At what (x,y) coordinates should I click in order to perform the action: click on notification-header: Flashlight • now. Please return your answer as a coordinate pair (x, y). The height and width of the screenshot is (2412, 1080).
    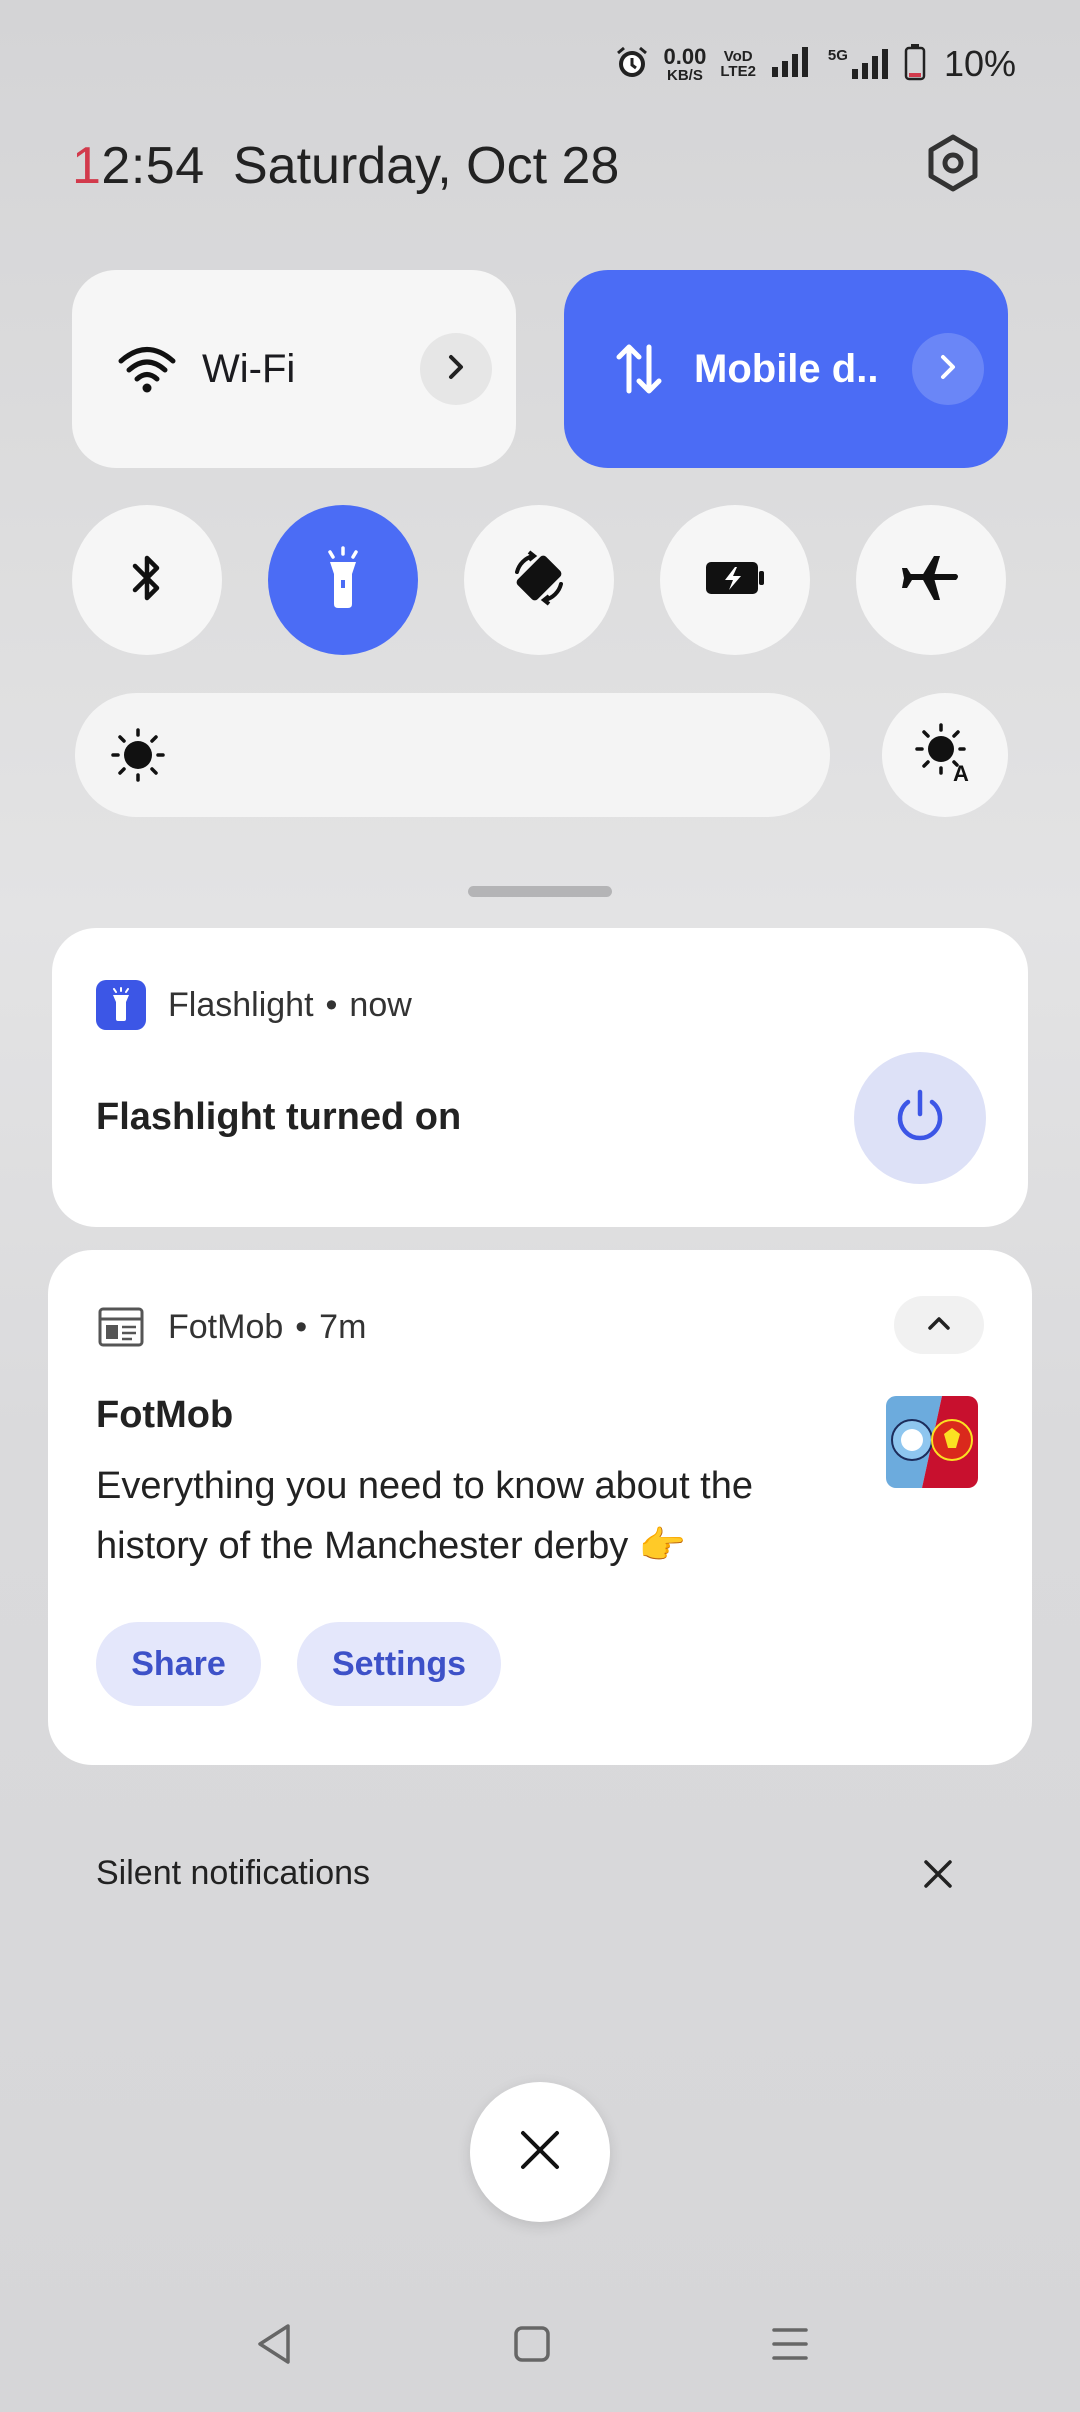
    Looking at the image, I should click on (254, 1005).